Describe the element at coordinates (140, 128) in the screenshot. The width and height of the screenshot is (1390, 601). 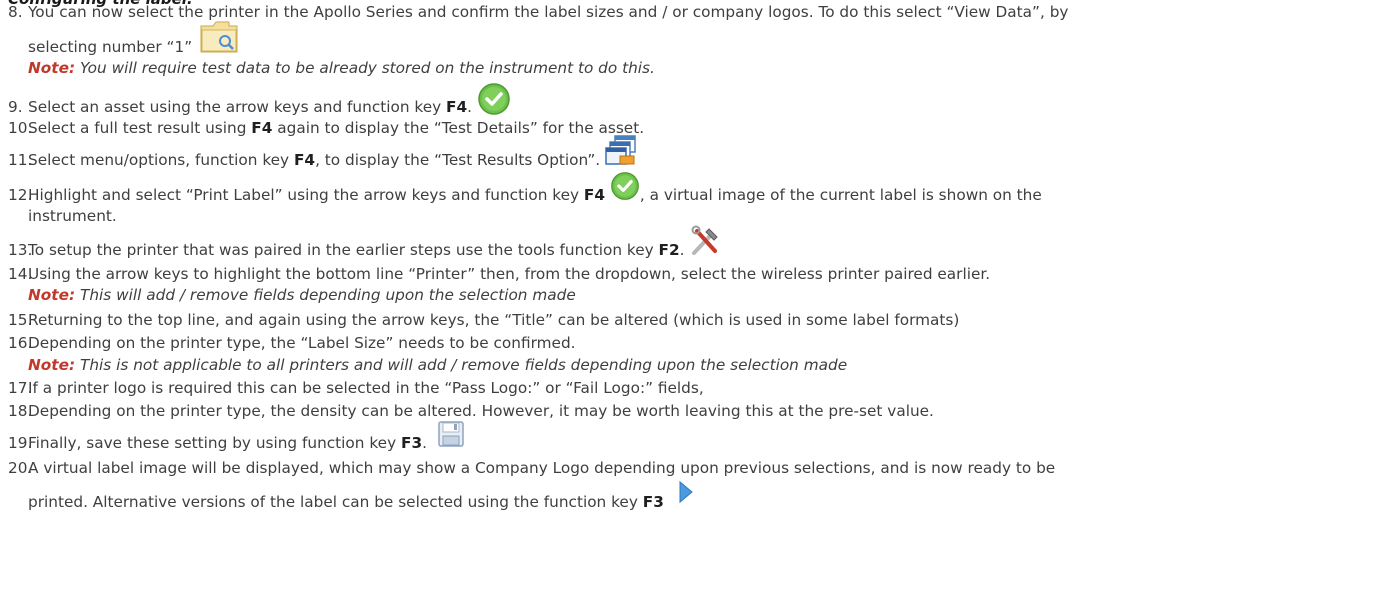
I see `step-text: Select a full test result using` at that location.